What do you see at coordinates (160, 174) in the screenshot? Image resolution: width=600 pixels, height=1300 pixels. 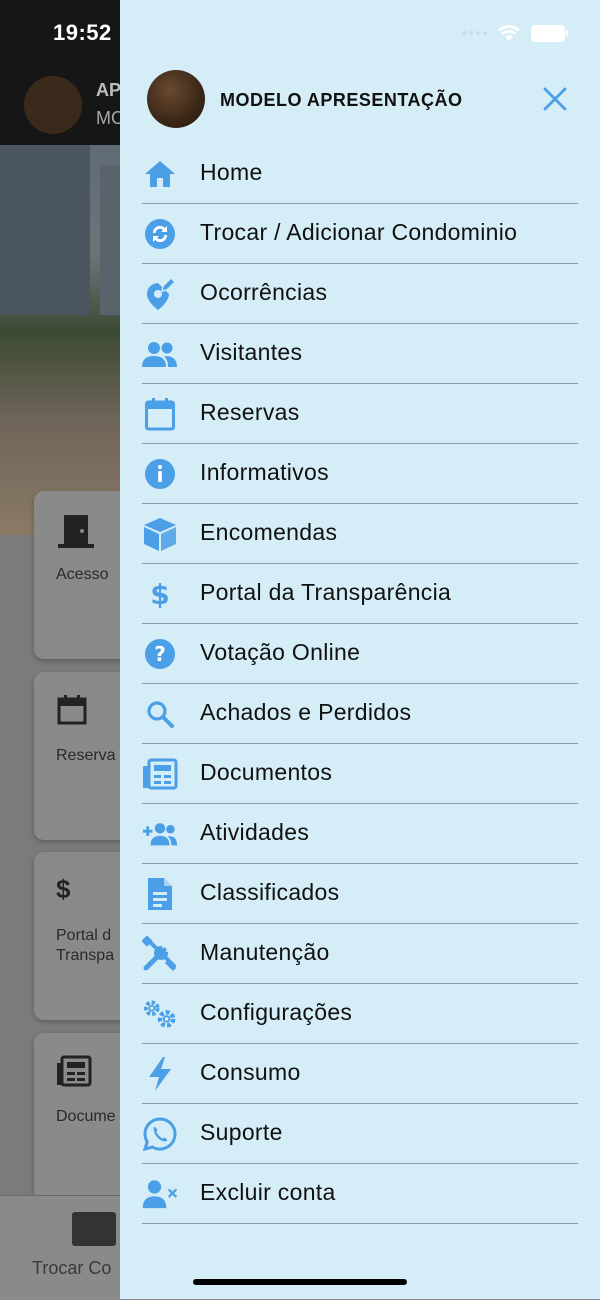 I see `home-icon` at bounding box center [160, 174].